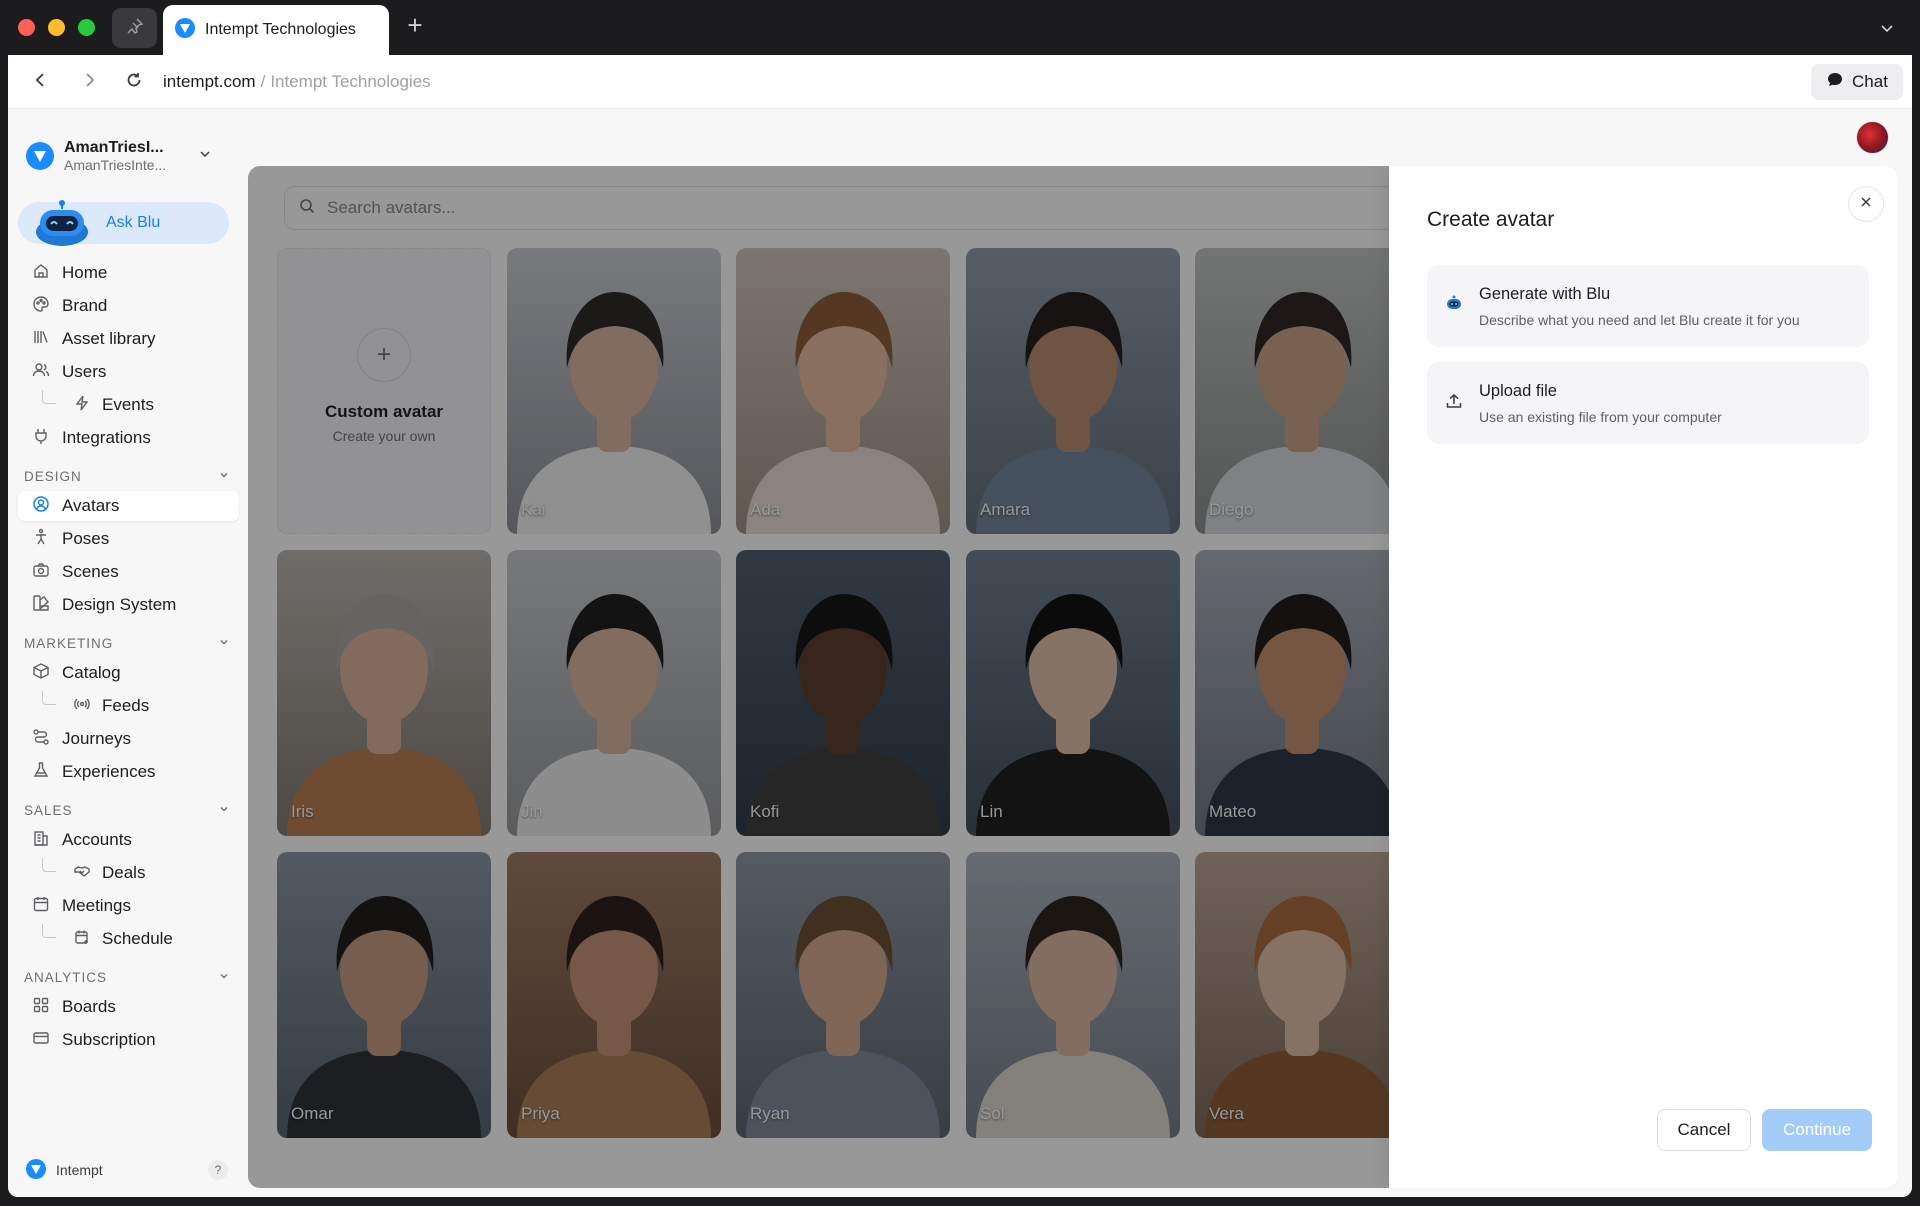 The image size is (1920, 1206). Describe the element at coordinates (86, 27) in the screenshot. I see `zoom-window-button` at that location.